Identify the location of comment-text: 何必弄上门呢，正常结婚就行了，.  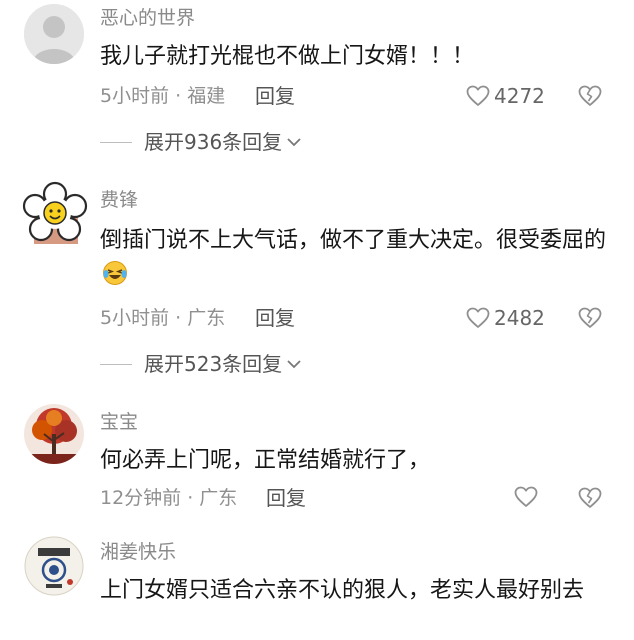
(265, 460).